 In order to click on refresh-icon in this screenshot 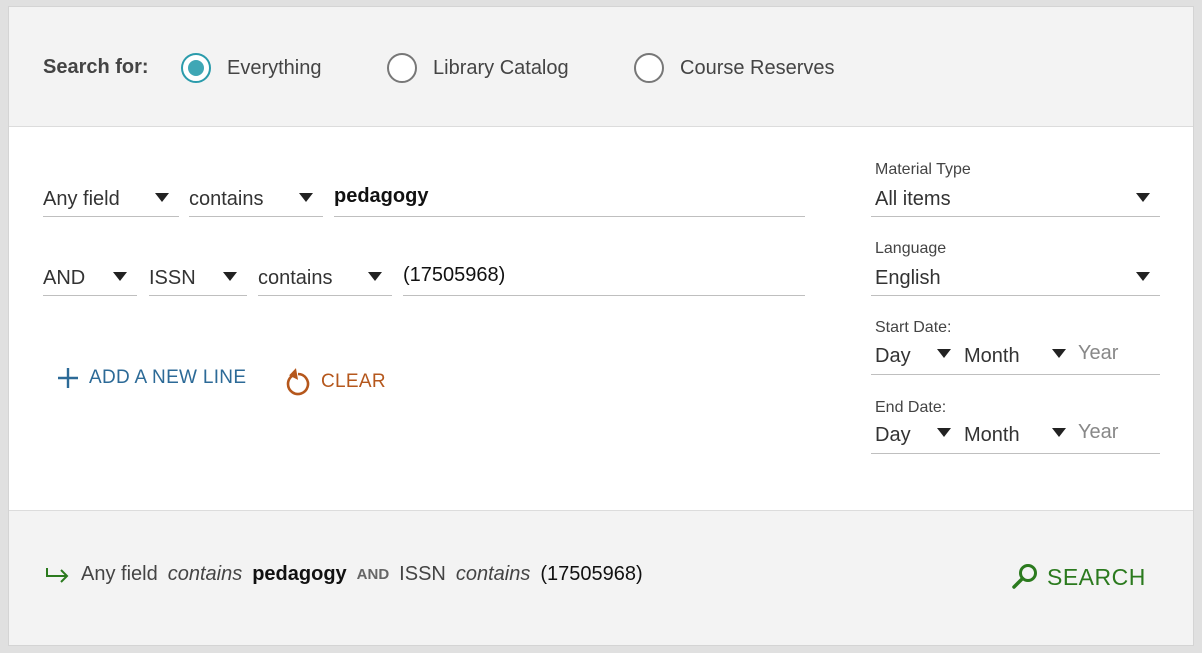, I will do `click(298, 382)`.